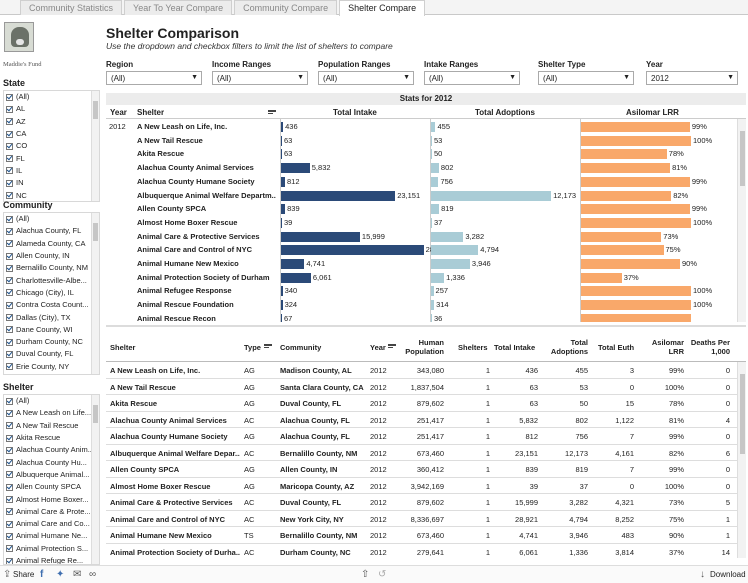 This screenshot has height=583, width=748. Describe the element at coordinates (382, 574) in the screenshot. I see `revert-icon: ↺` at that location.